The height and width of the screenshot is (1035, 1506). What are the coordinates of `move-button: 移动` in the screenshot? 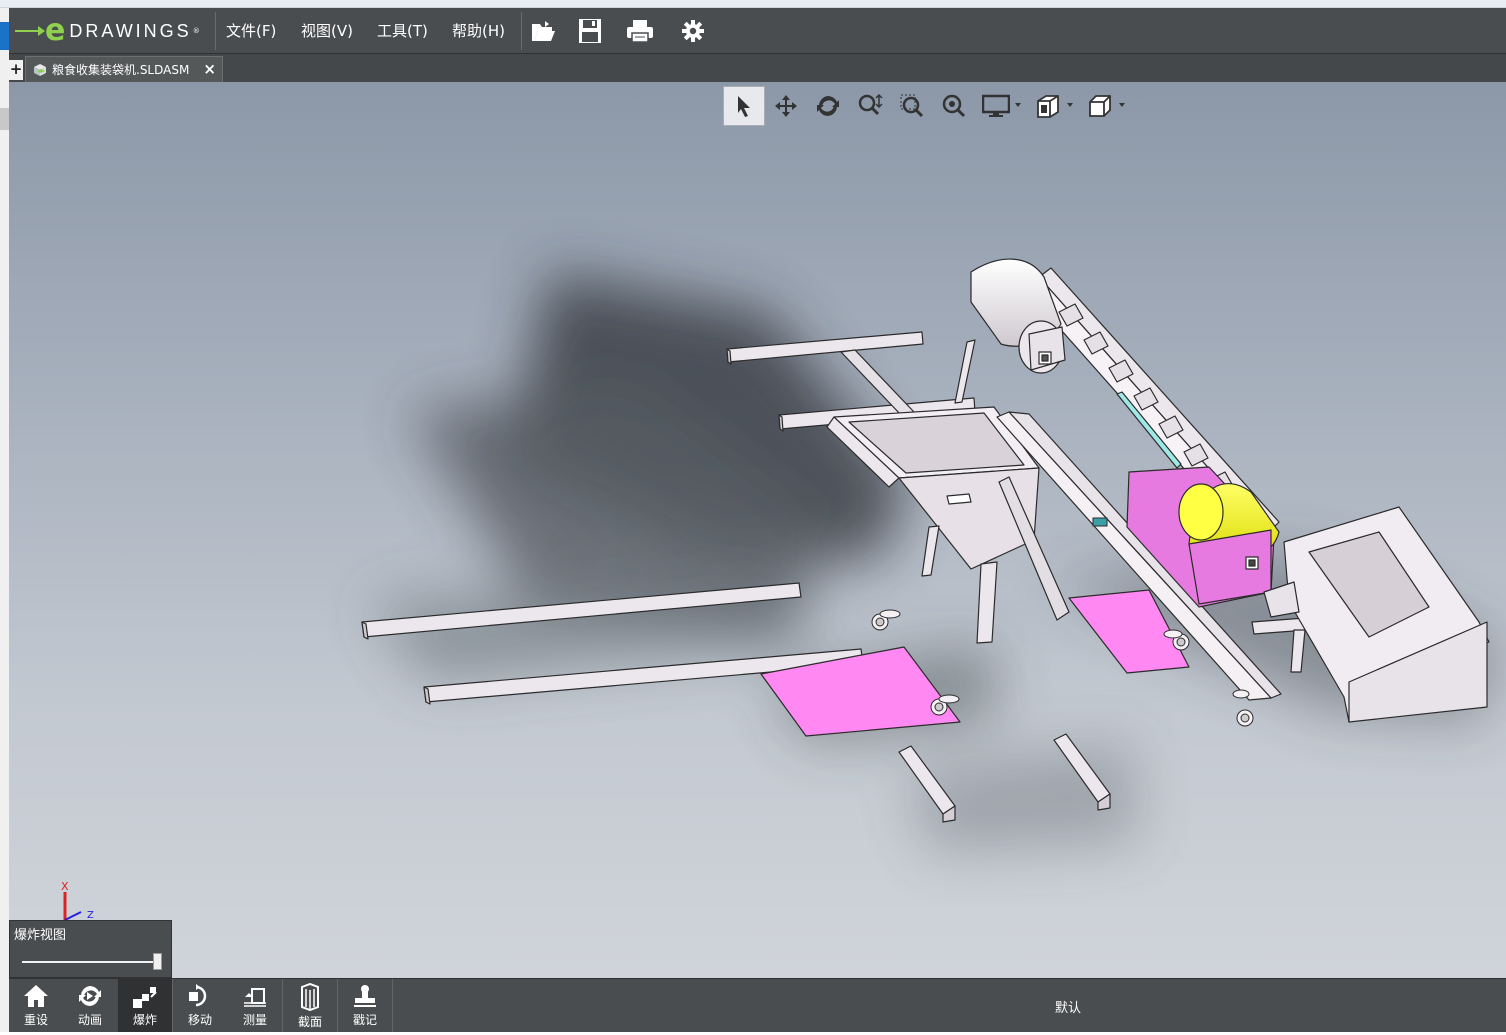 It's located at (200, 1006).